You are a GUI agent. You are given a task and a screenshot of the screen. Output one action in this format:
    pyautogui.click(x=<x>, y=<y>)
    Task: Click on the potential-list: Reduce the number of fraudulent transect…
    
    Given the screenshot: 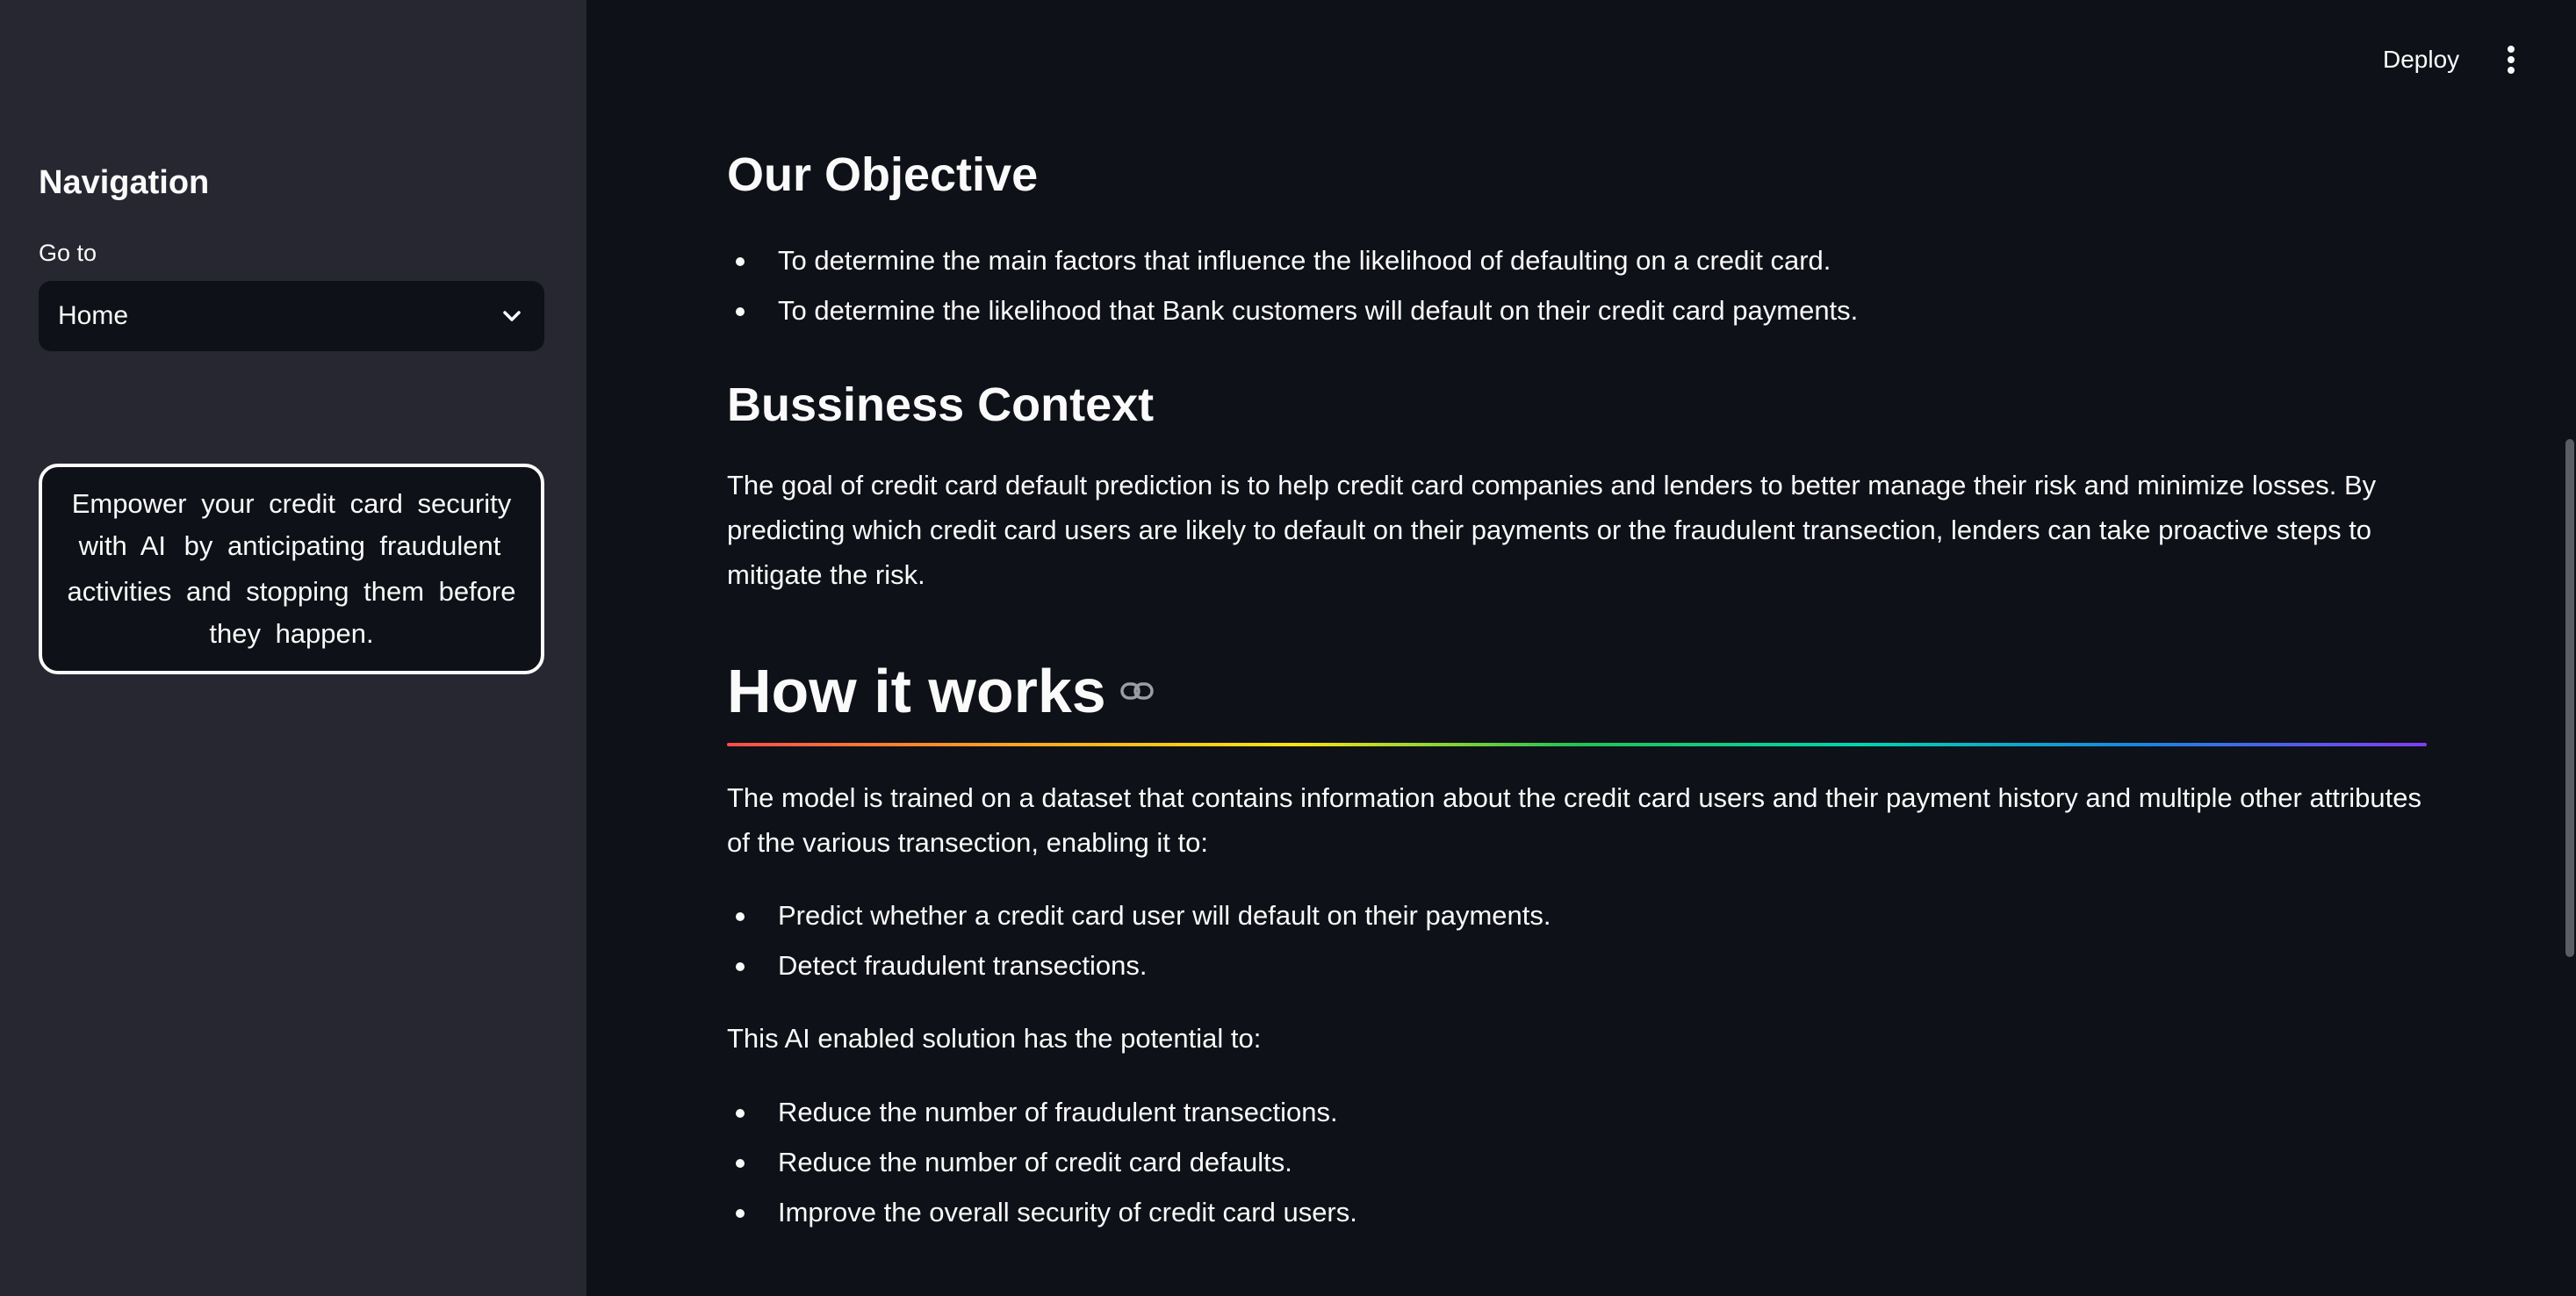 What is the action you would take?
    pyautogui.click(x=1042, y=1162)
    